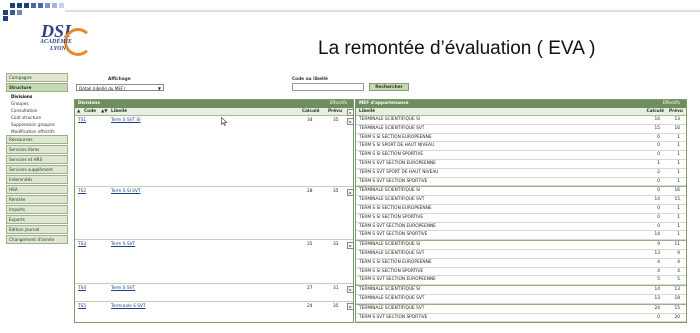  What do you see at coordinates (677, 317) in the screenshot?
I see `mef-prevu: 20` at bounding box center [677, 317].